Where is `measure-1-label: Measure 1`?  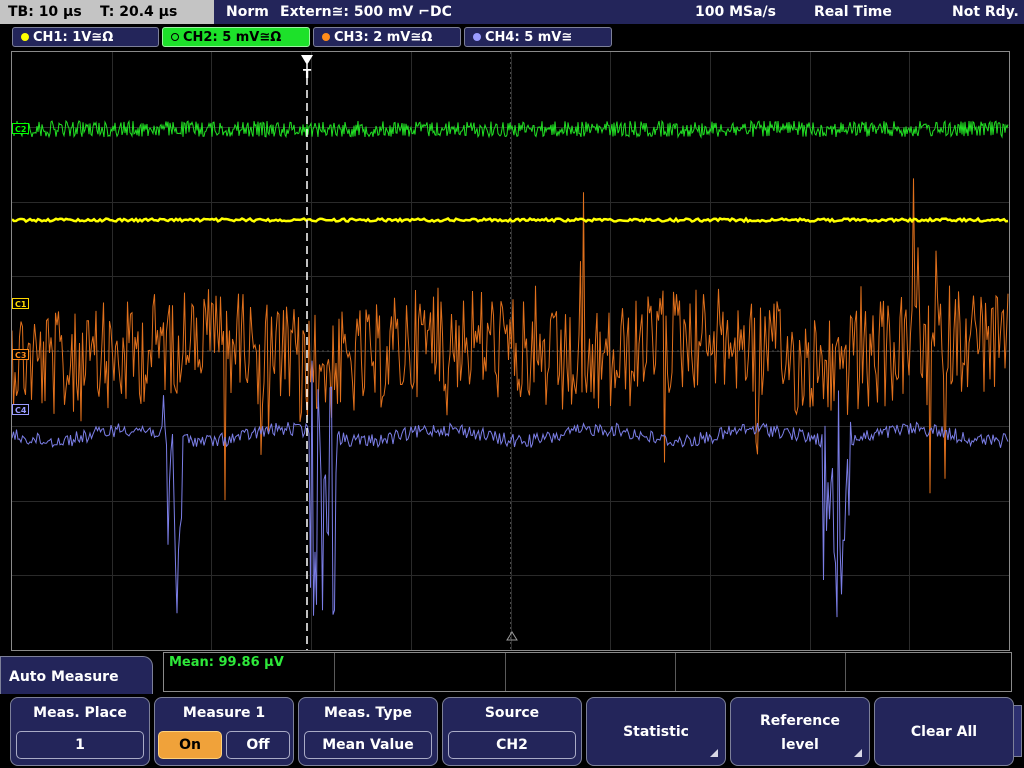 measure-1-label: Measure 1 is located at coordinates (224, 713).